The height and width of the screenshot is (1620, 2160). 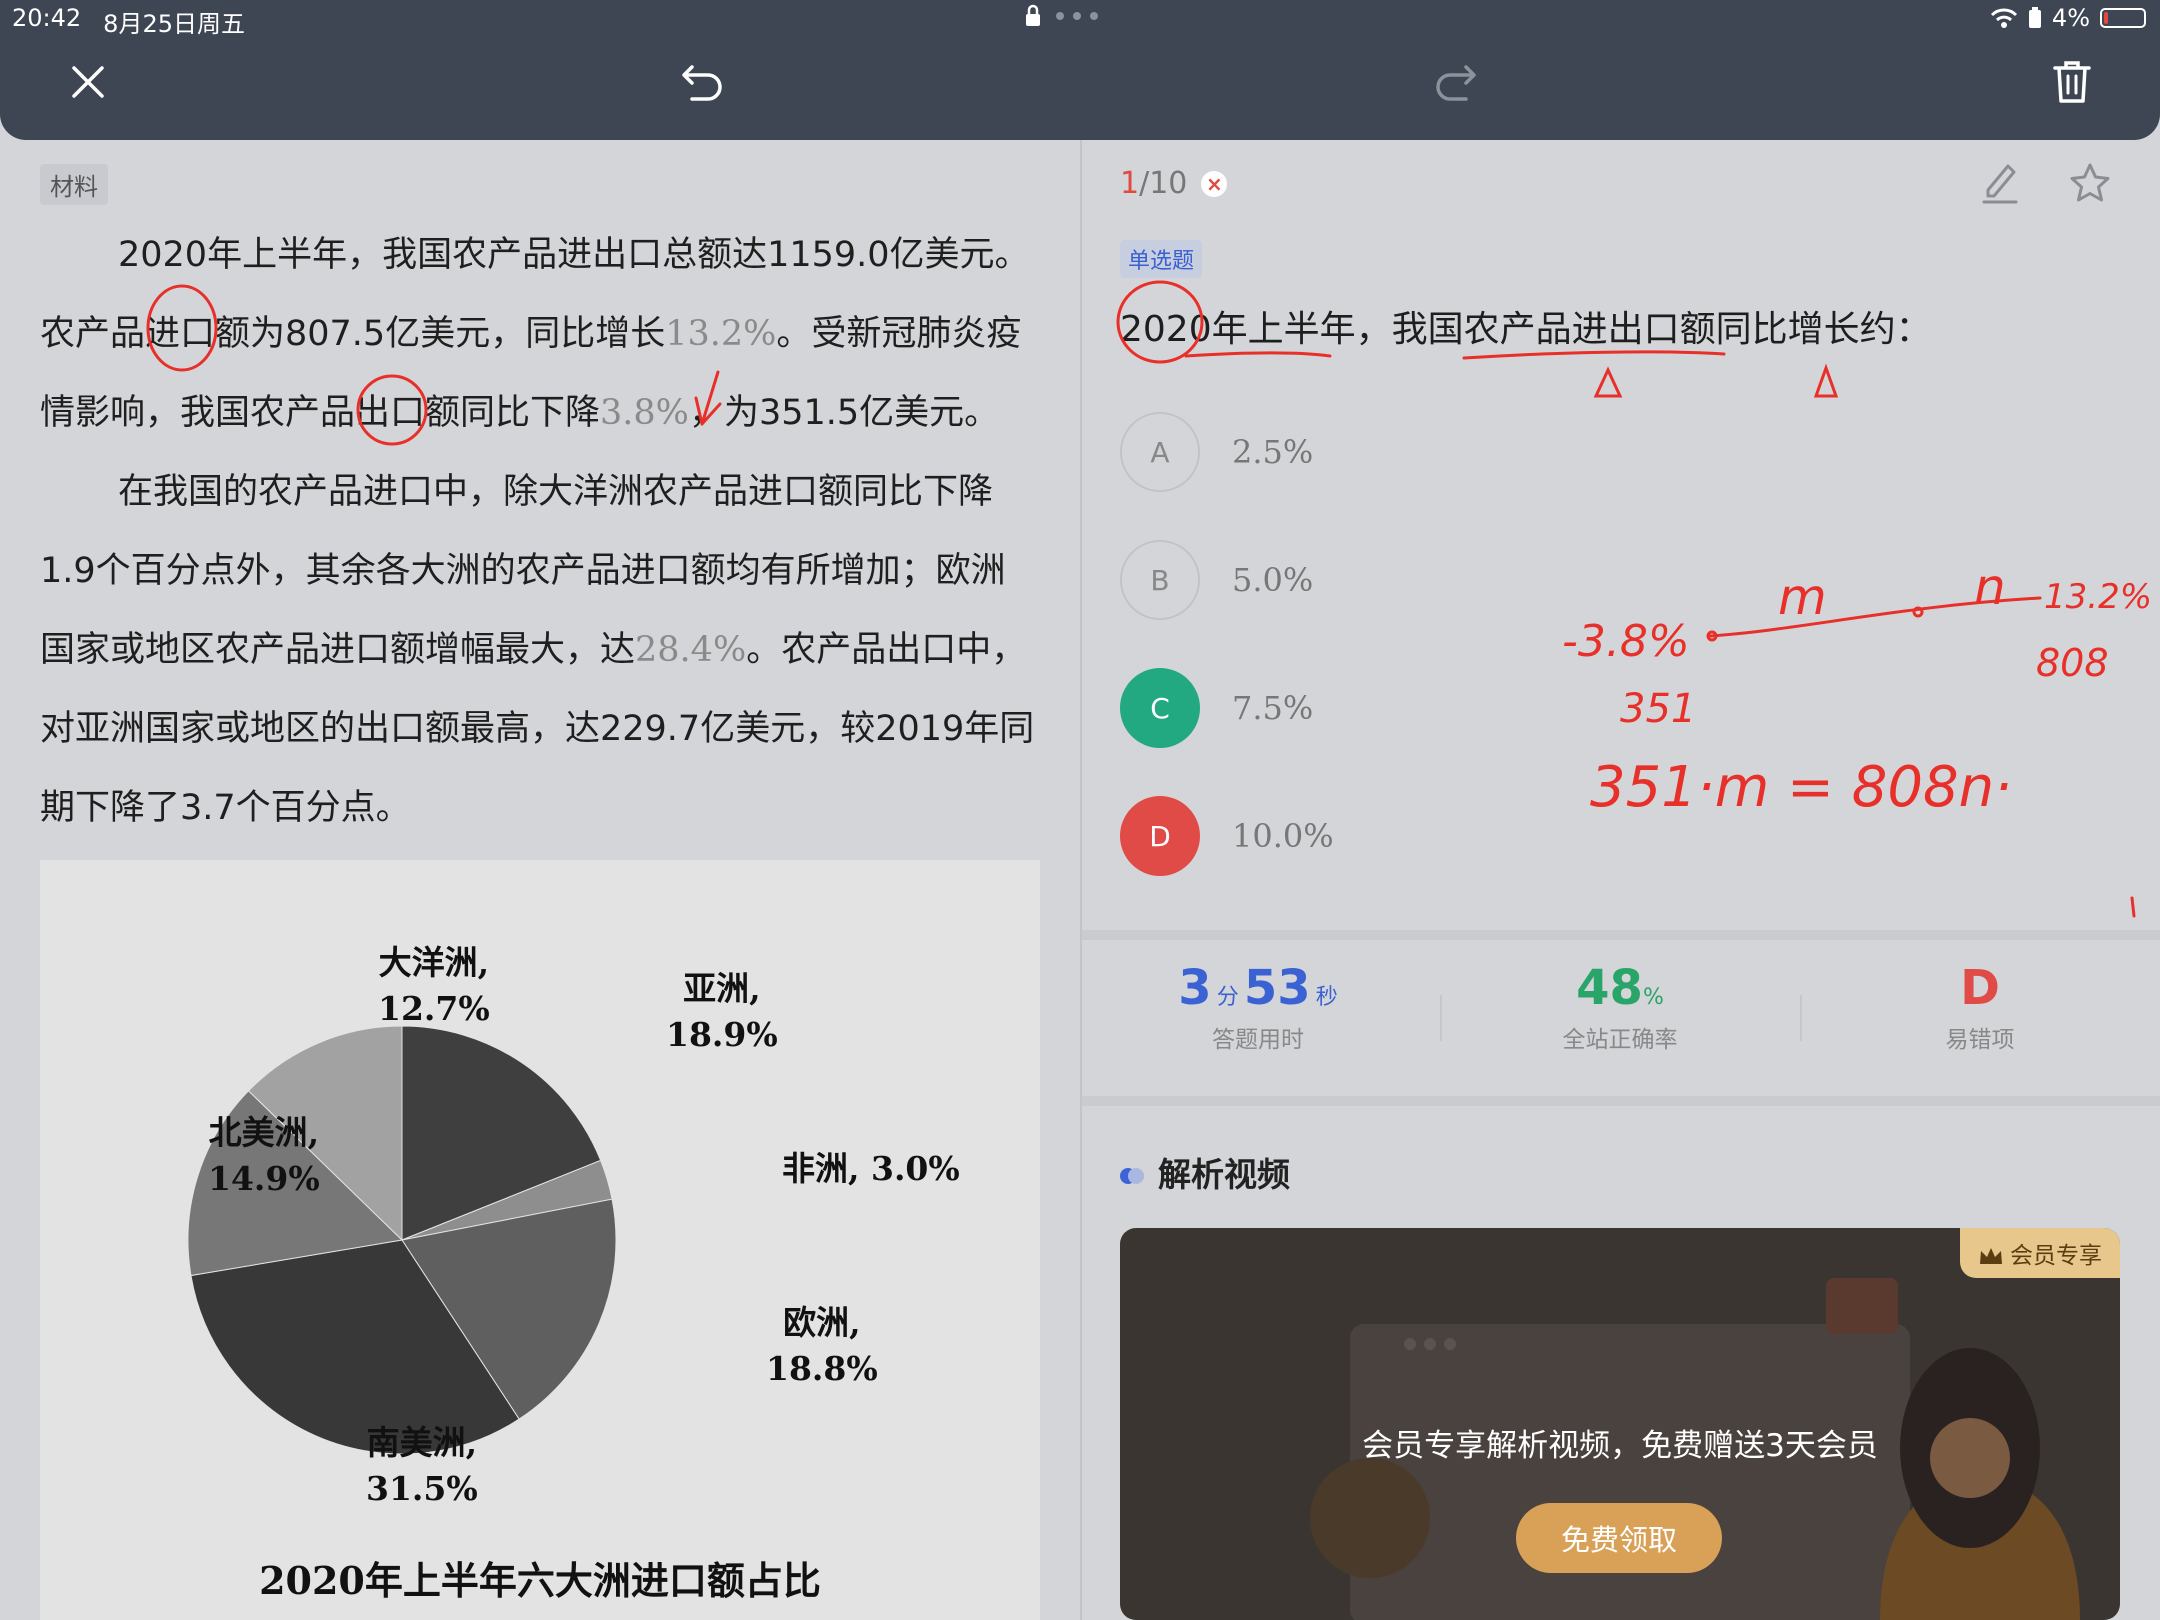 I want to click on pie-label-europe: 欧洲, 18.8%, so click(x=822, y=1346).